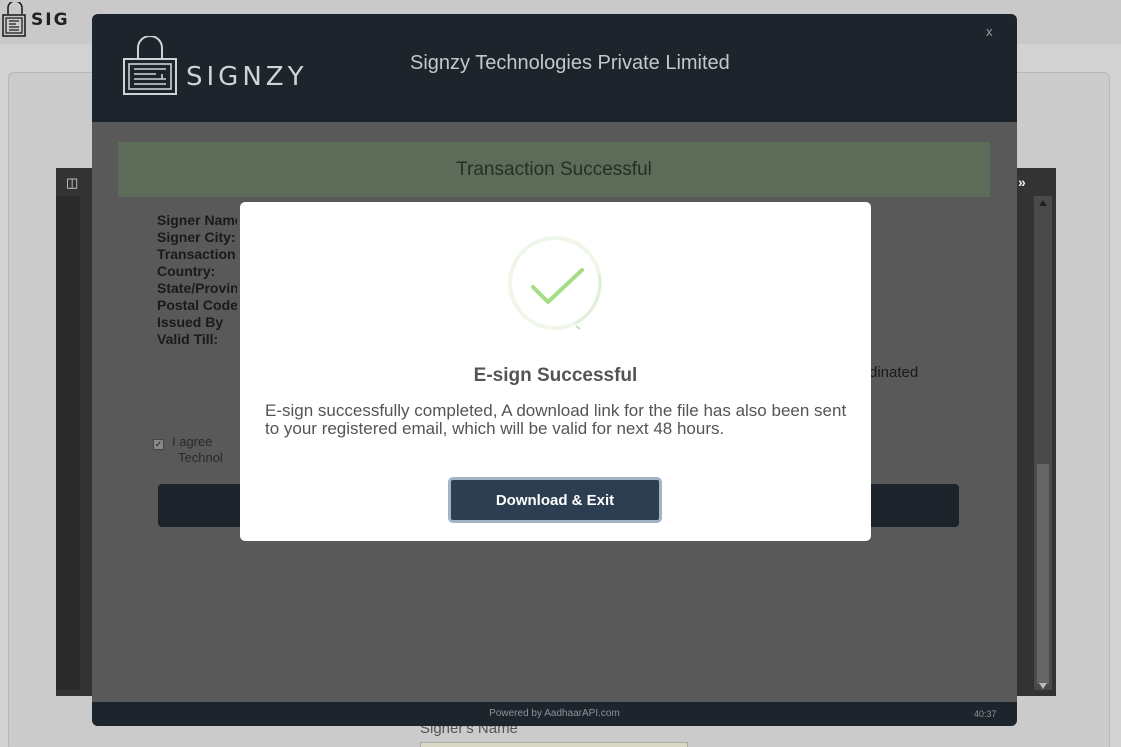 This screenshot has height=747, width=1121. What do you see at coordinates (985, 714) in the screenshot?
I see `session-timer: 40:37` at bounding box center [985, 714].